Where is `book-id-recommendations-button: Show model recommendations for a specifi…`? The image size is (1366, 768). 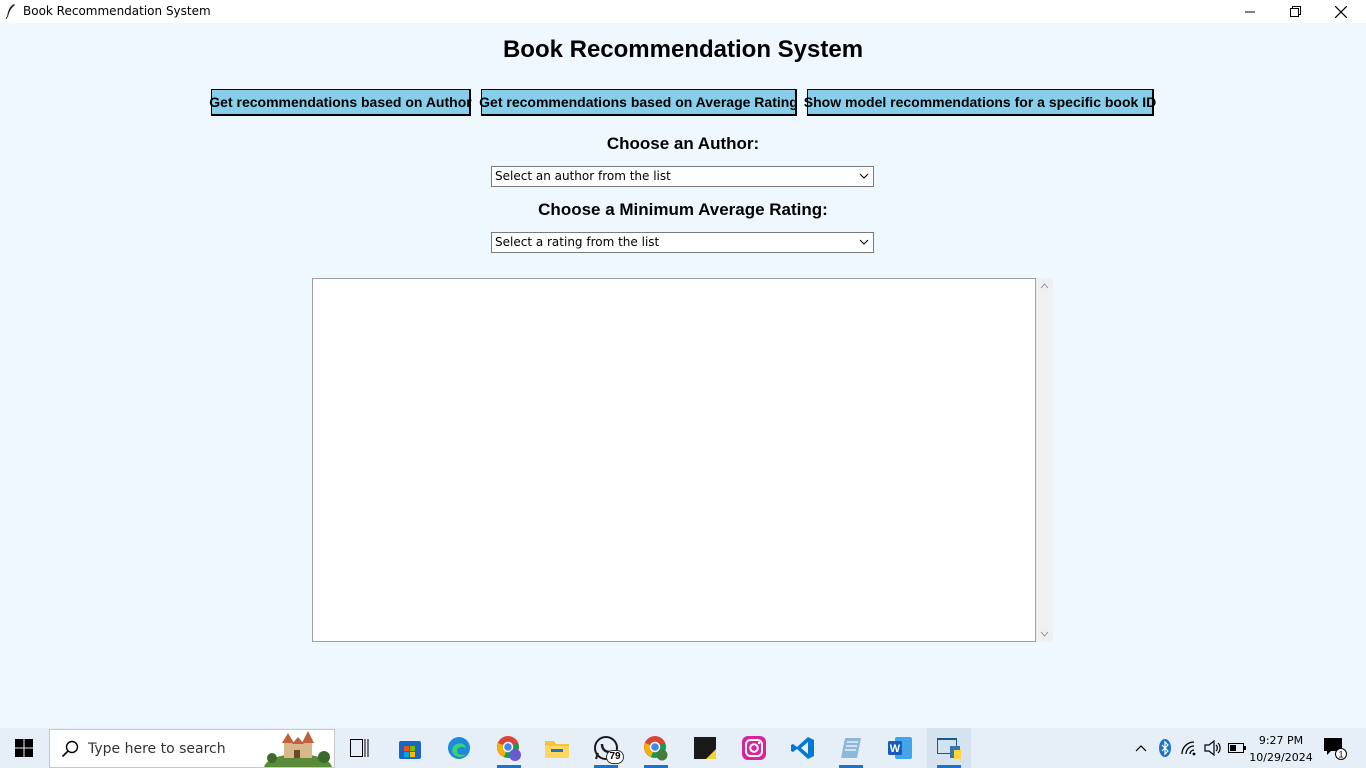 book-id-recommendations-button: Show model recommendations for a specifi… is located at coordinates (980, 102).